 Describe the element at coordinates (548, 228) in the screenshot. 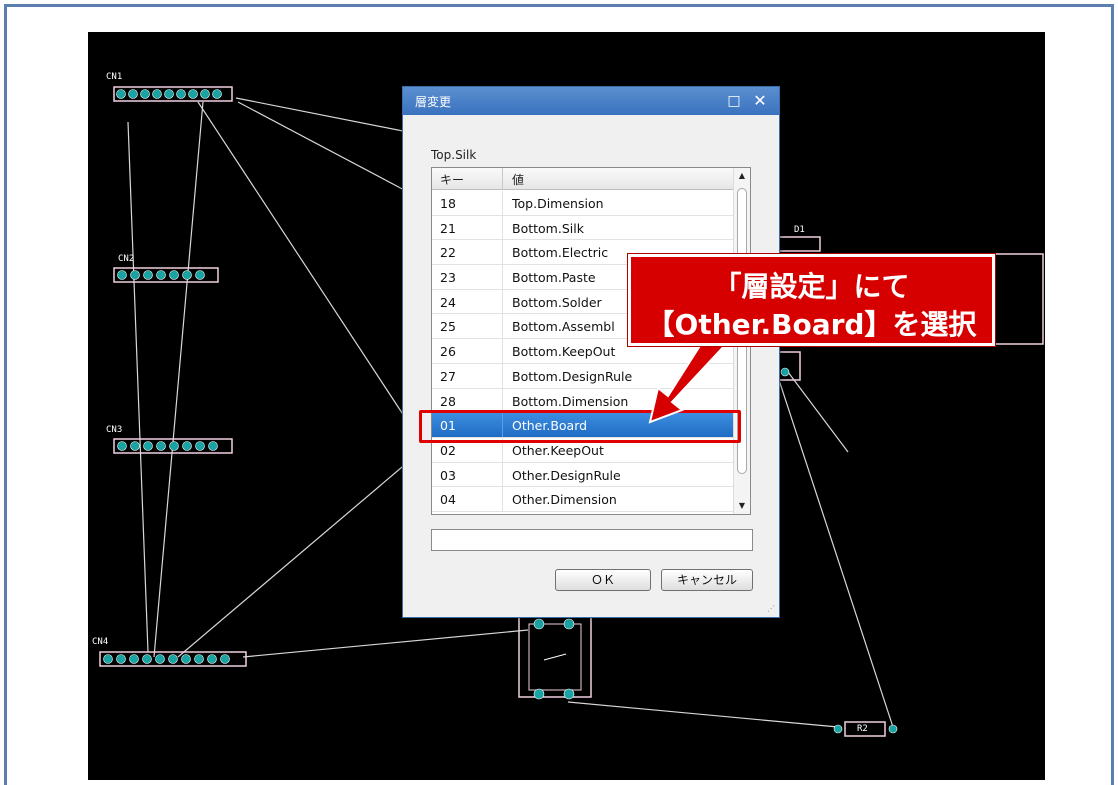

I see `row-value: Bottom.Silk` at that location.